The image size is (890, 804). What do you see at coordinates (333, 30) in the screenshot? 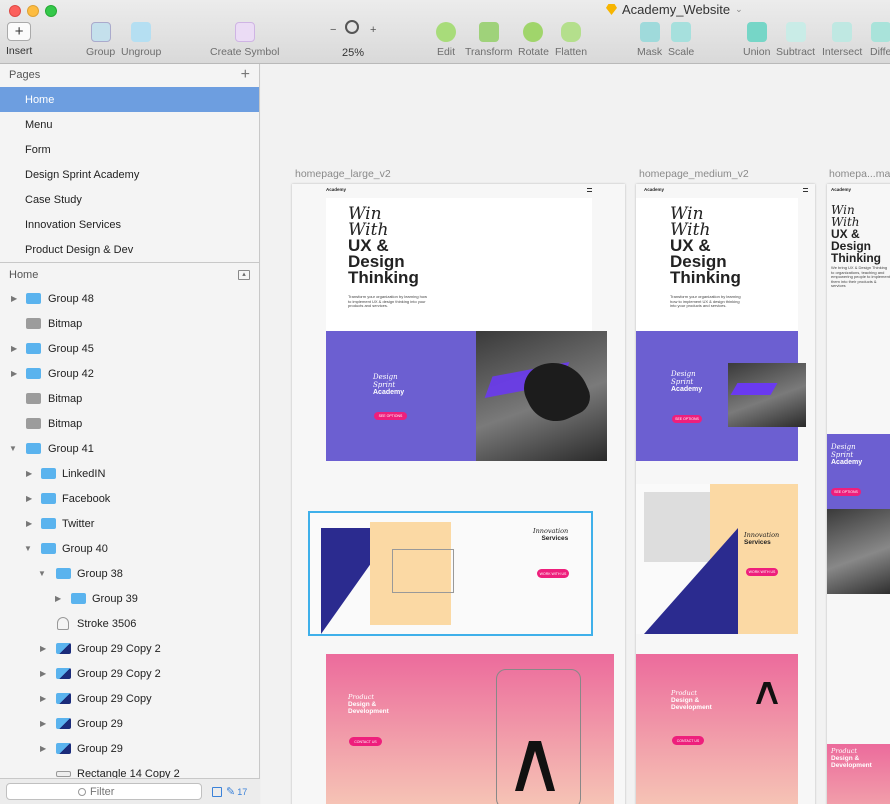
I see `zoom-out-button: −` at bounding box center [333, 30].